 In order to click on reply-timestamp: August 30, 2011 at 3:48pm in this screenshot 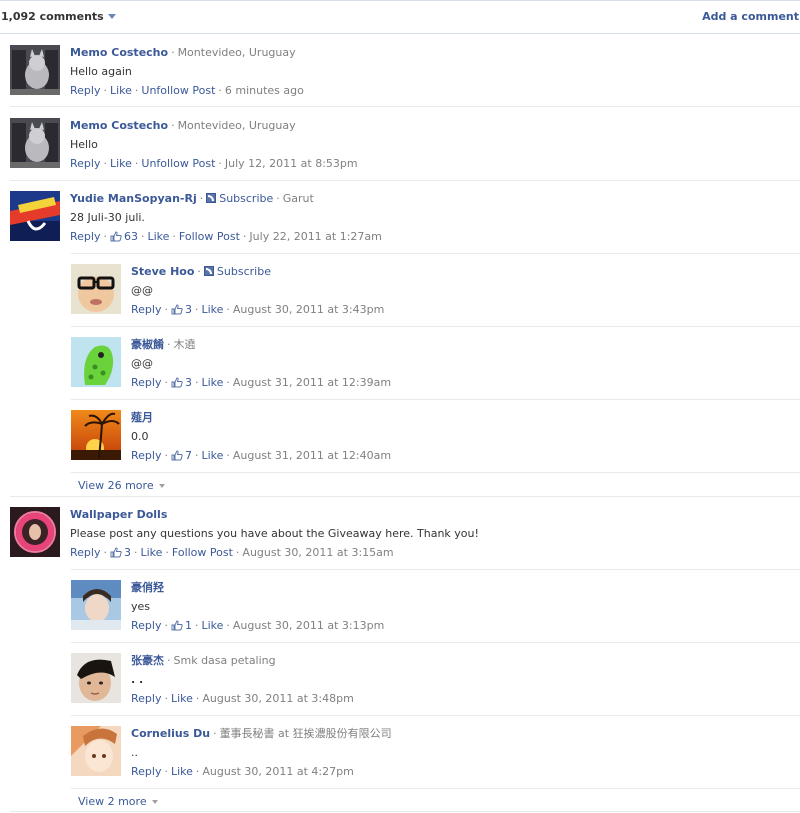, I will do `click(277, 698)`.